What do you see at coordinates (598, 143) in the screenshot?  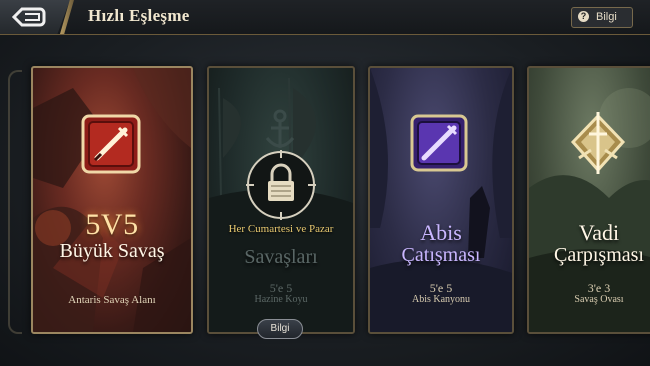 I see `sword-emblem-icon` at bounding box center [598, 143].